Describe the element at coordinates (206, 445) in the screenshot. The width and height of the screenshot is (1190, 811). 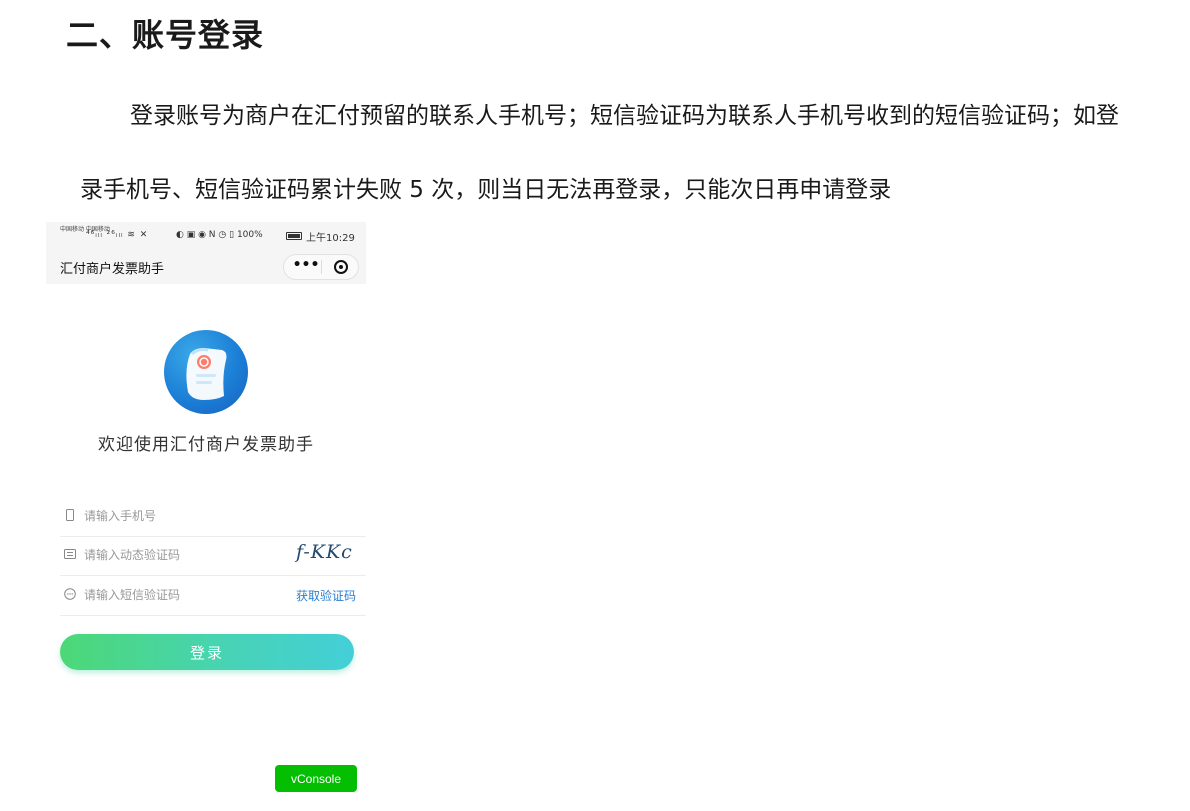
I see `welcome-text: 欢迎使用汇付商户发票助手` at that location.